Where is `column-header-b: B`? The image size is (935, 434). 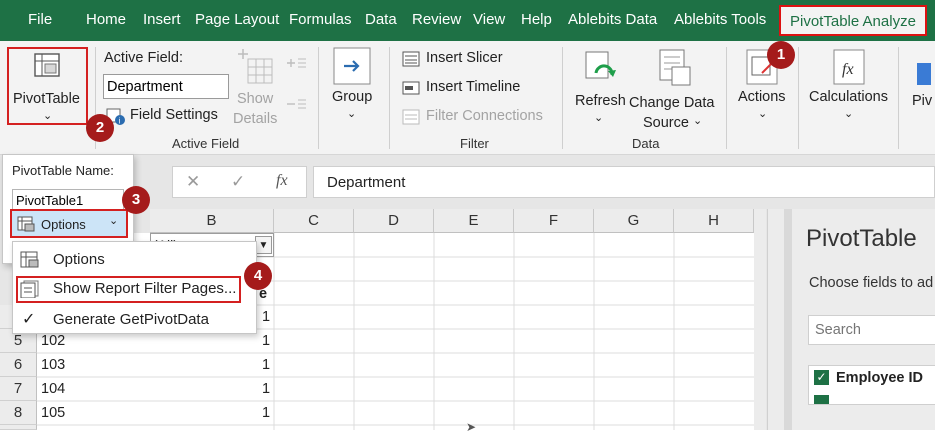
column-header-b: B is located at coordinates (212, 221).